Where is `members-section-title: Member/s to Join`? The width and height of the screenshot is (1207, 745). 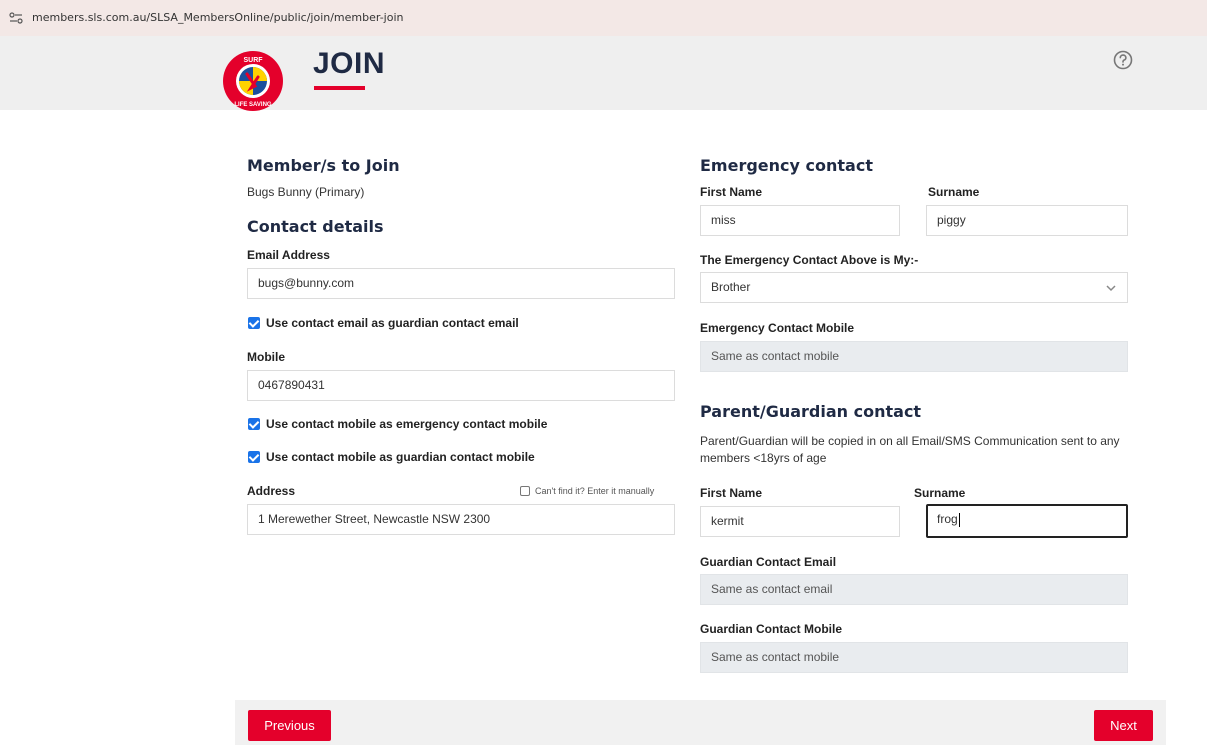
members-section-title: Member/s to Join is located at coordinates (323, 165).